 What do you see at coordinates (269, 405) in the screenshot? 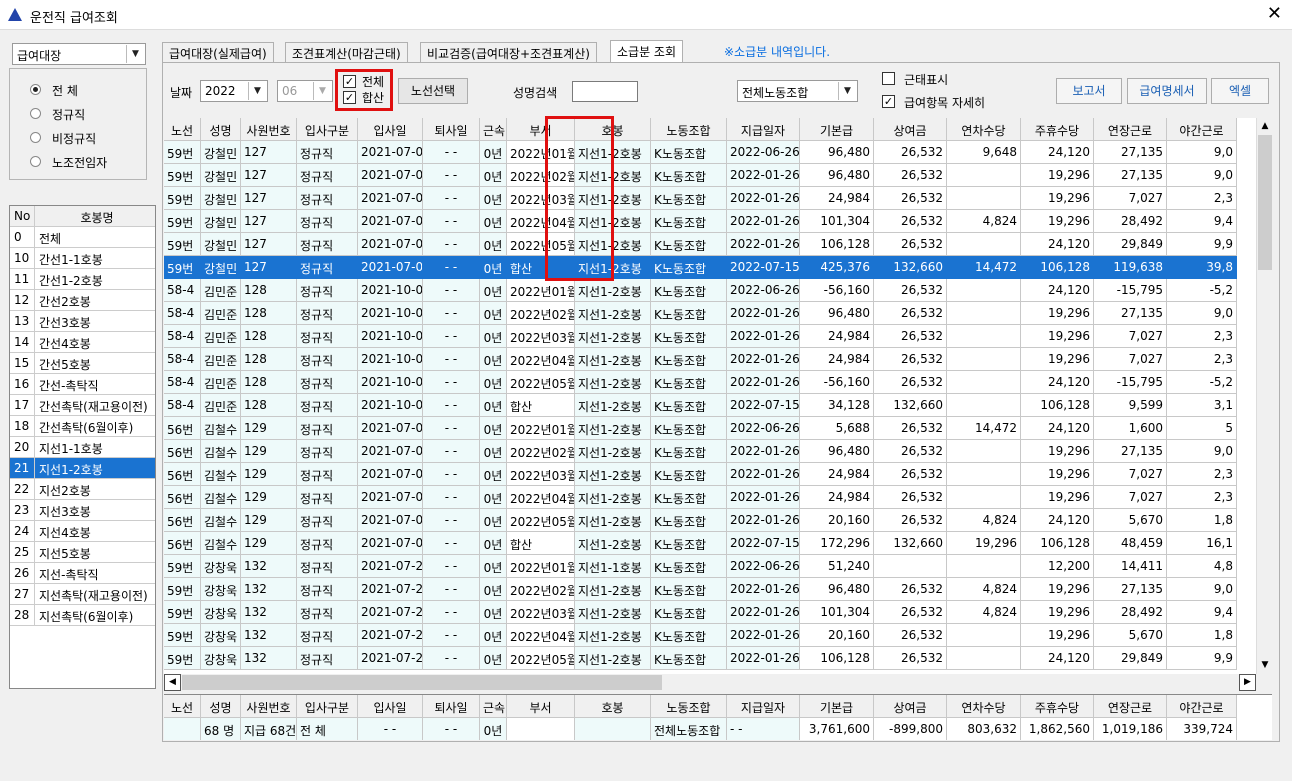
I see `grid-cell: 128` at bounding box center [269, 405].